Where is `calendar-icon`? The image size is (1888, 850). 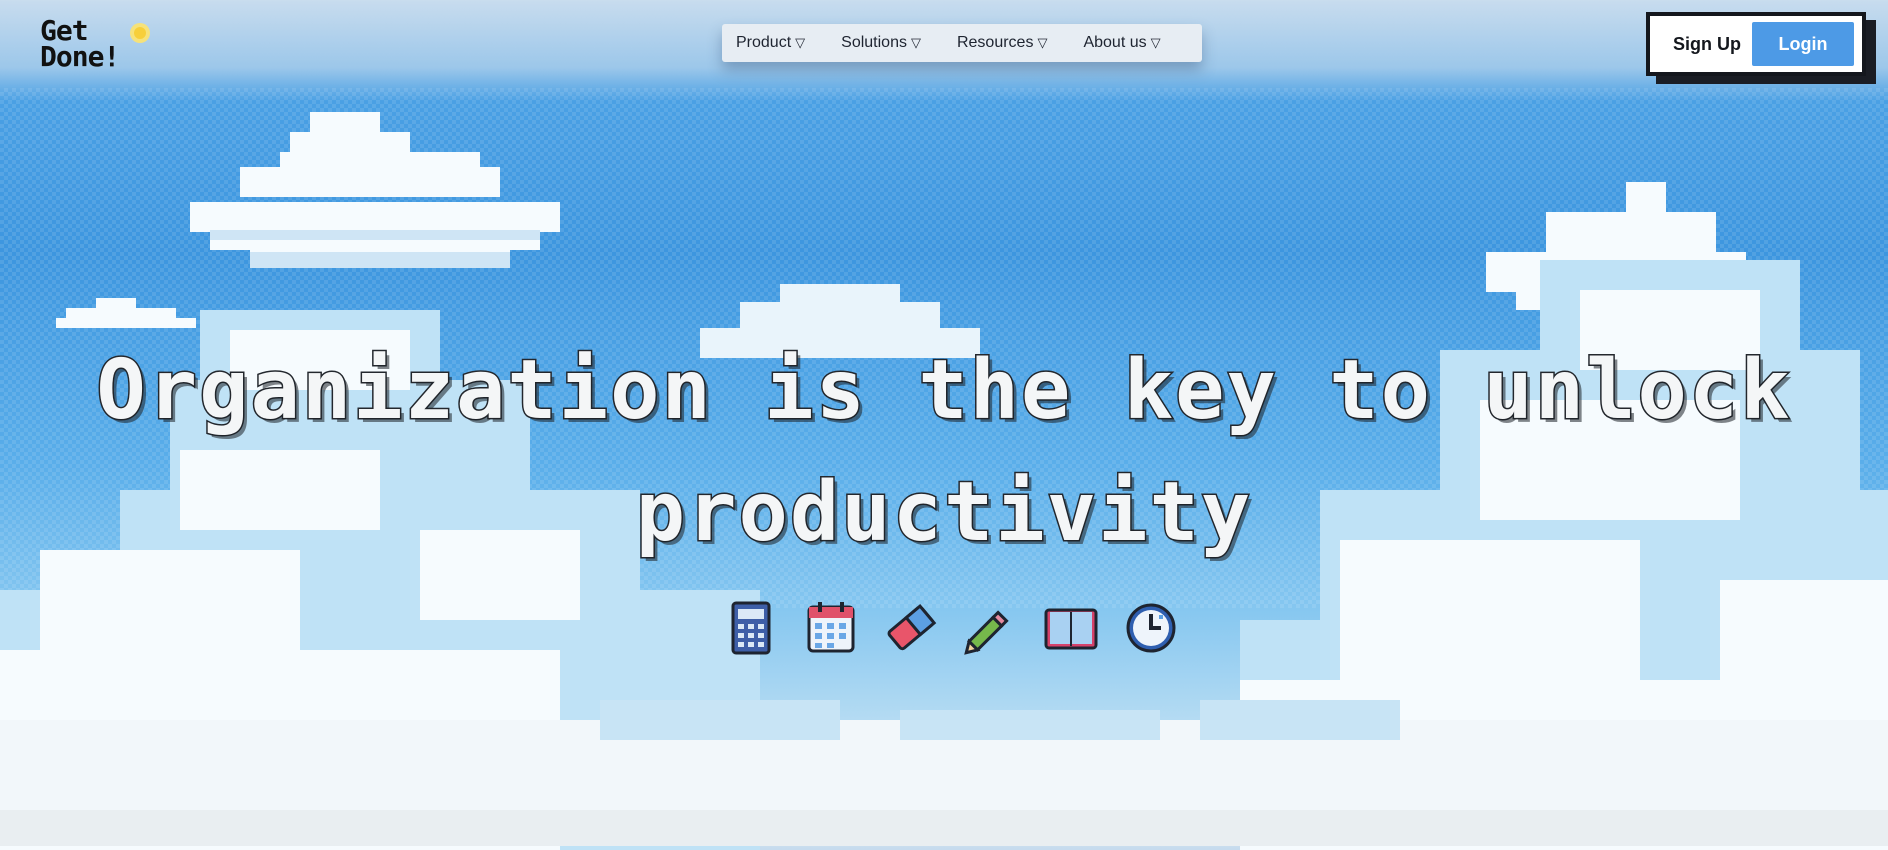
calendar-icon is located at coordinates (831, 628).